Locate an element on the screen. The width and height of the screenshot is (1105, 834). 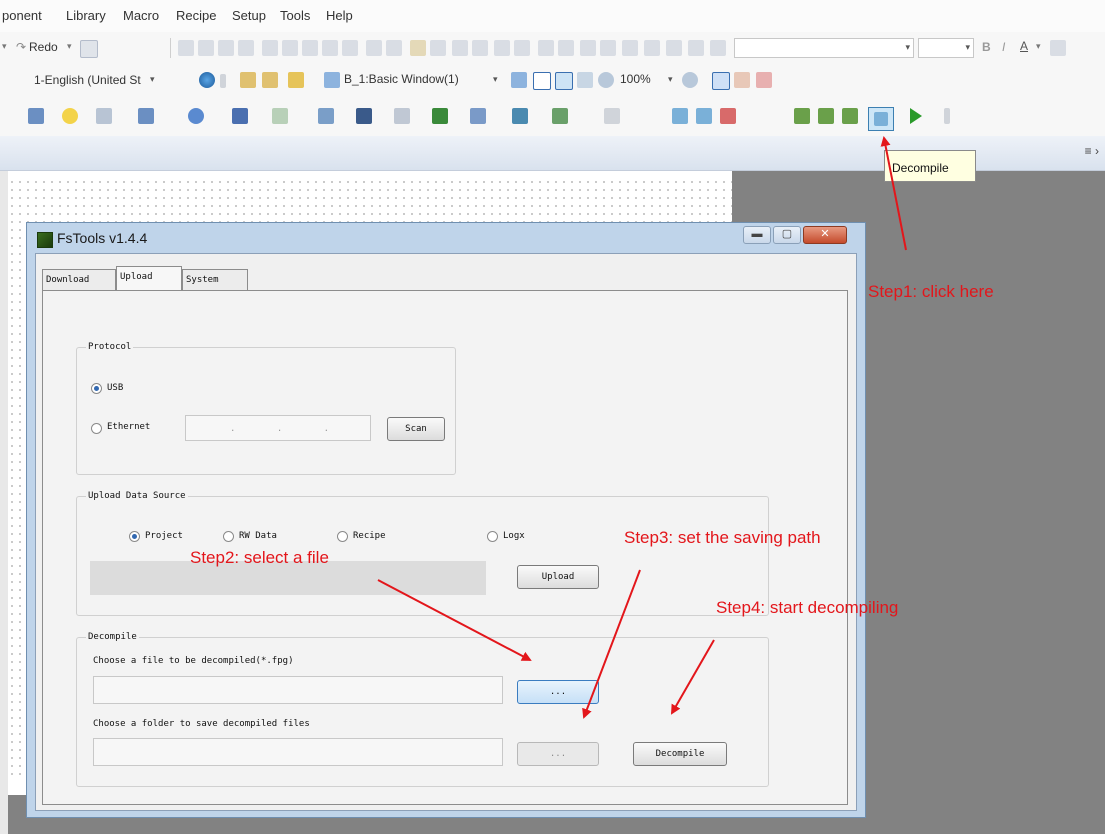
menu-item-component: ponent is located at coordinates (22, 15).